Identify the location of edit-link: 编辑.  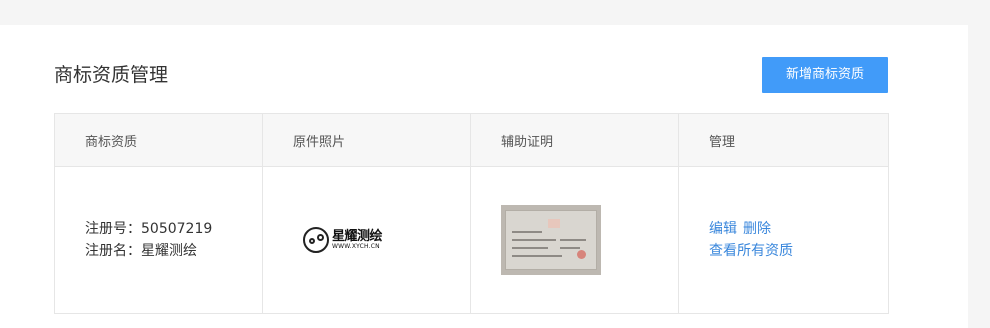
(723, 229).